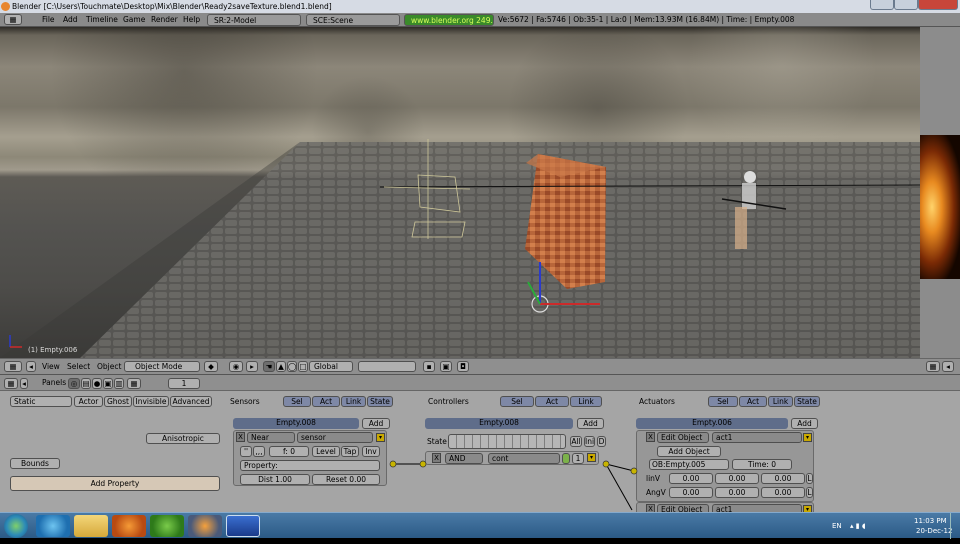  I want to click on rotate-icon: ◯, so click(292, 366).